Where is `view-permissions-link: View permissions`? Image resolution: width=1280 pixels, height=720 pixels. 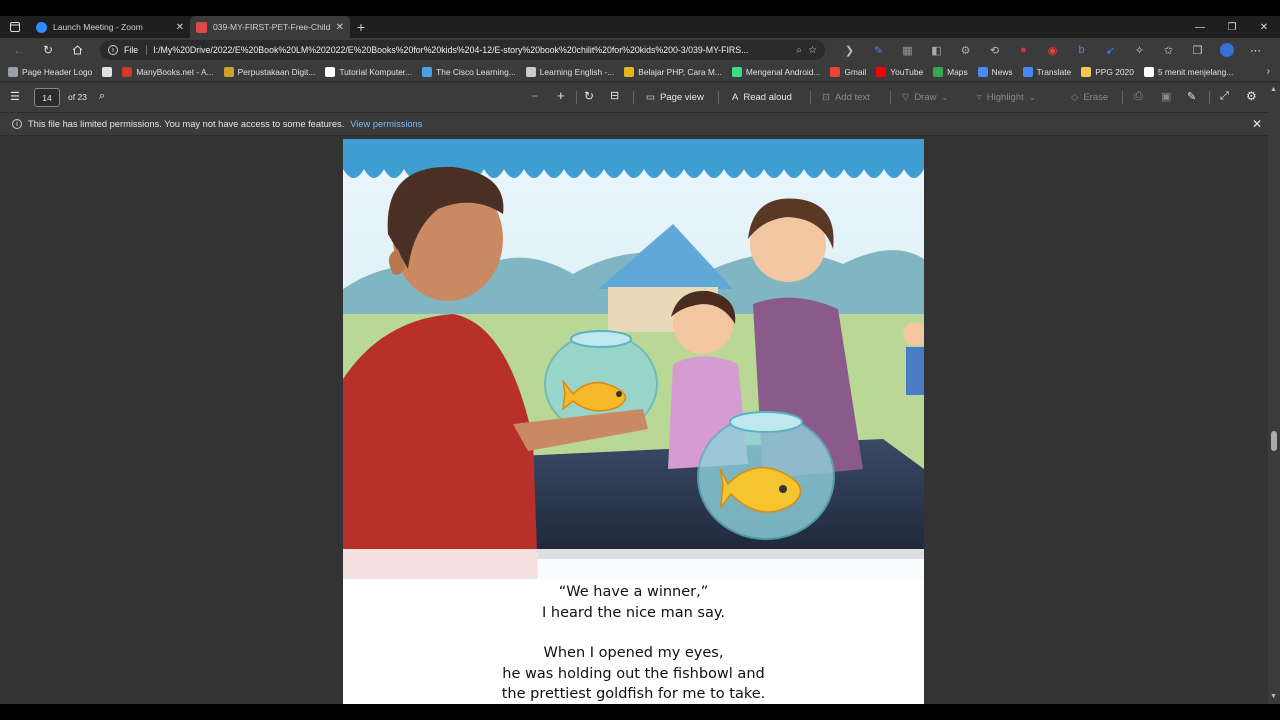 view-permissions-link: View permissions is located at coordinates (386, 124).